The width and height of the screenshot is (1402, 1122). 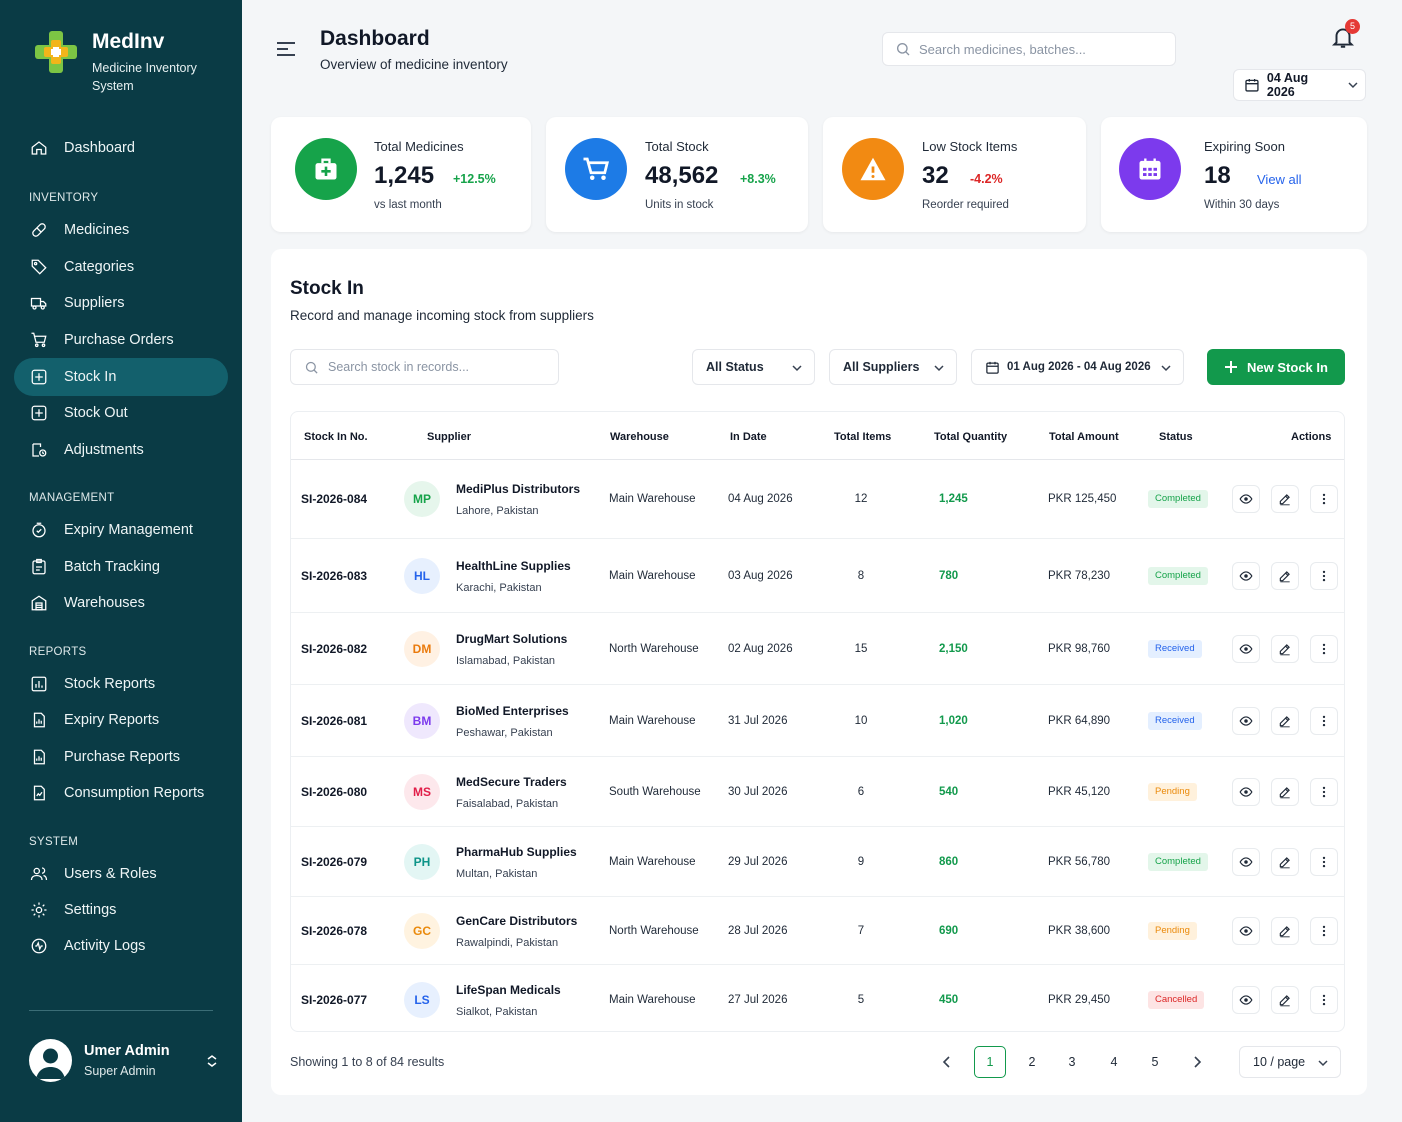 I want to click on per-page-select: 10 / page, so click(x=1290, y=1062).